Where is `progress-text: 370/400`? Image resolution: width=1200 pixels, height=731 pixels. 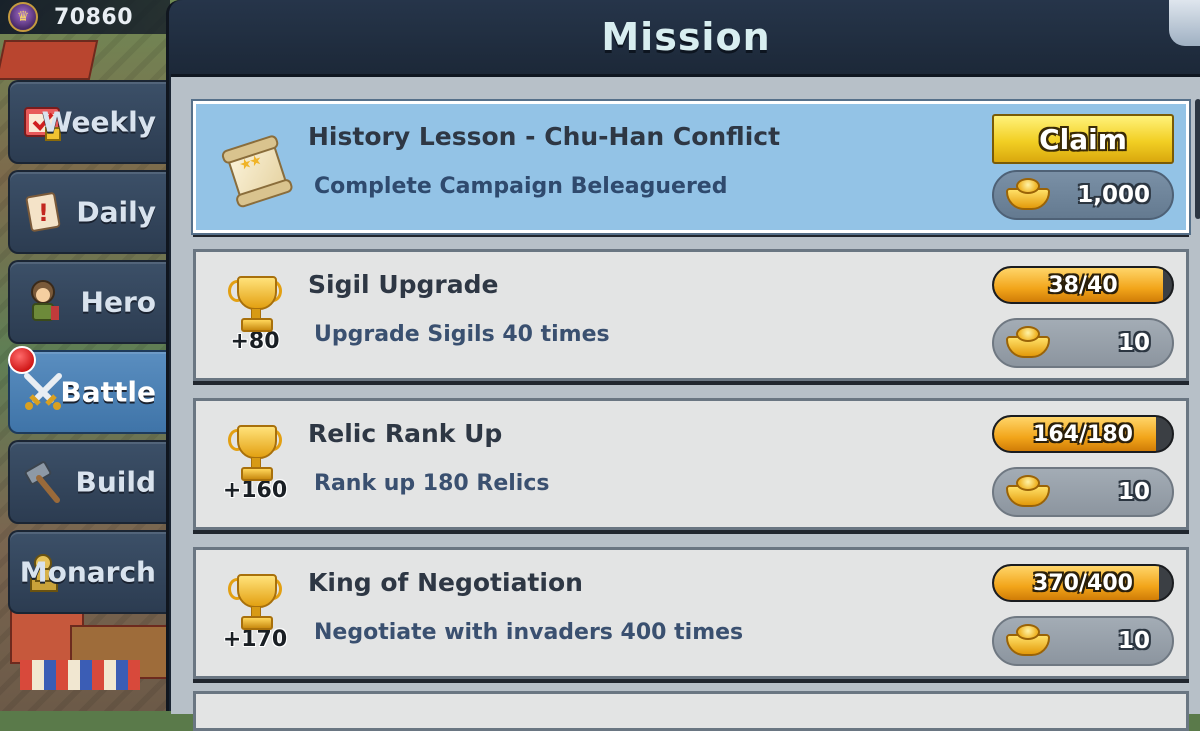 progress-text: 370/400 is located at coordinates (1083, 583).